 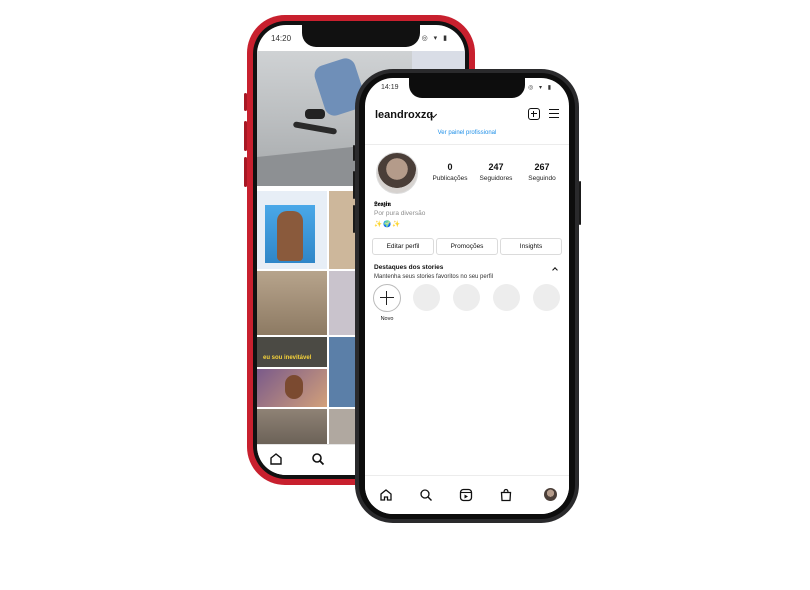 What do you see at coordinates (531, 246) in the screenshot?
I see `insights-button: Insights` at bounding box center [531, 246].